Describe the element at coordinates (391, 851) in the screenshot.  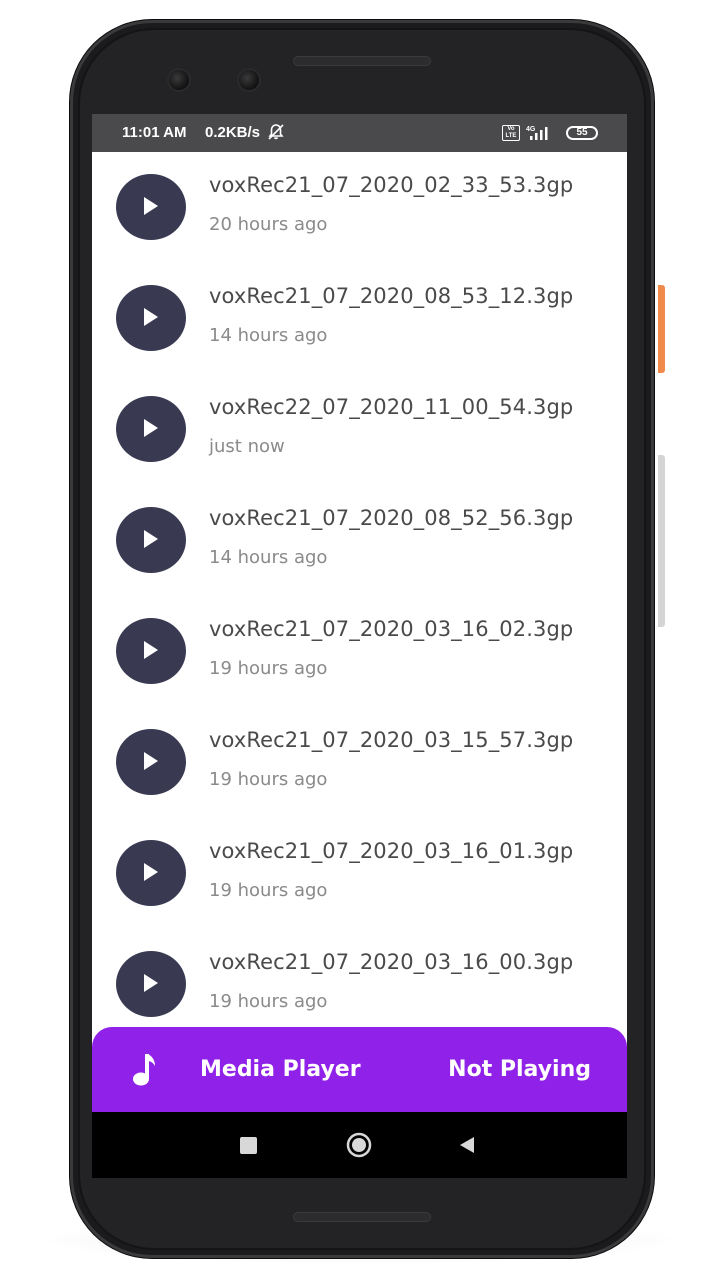
I see `recording-title: voxRec21_07_2020_03_16_01.3gp` at that location.